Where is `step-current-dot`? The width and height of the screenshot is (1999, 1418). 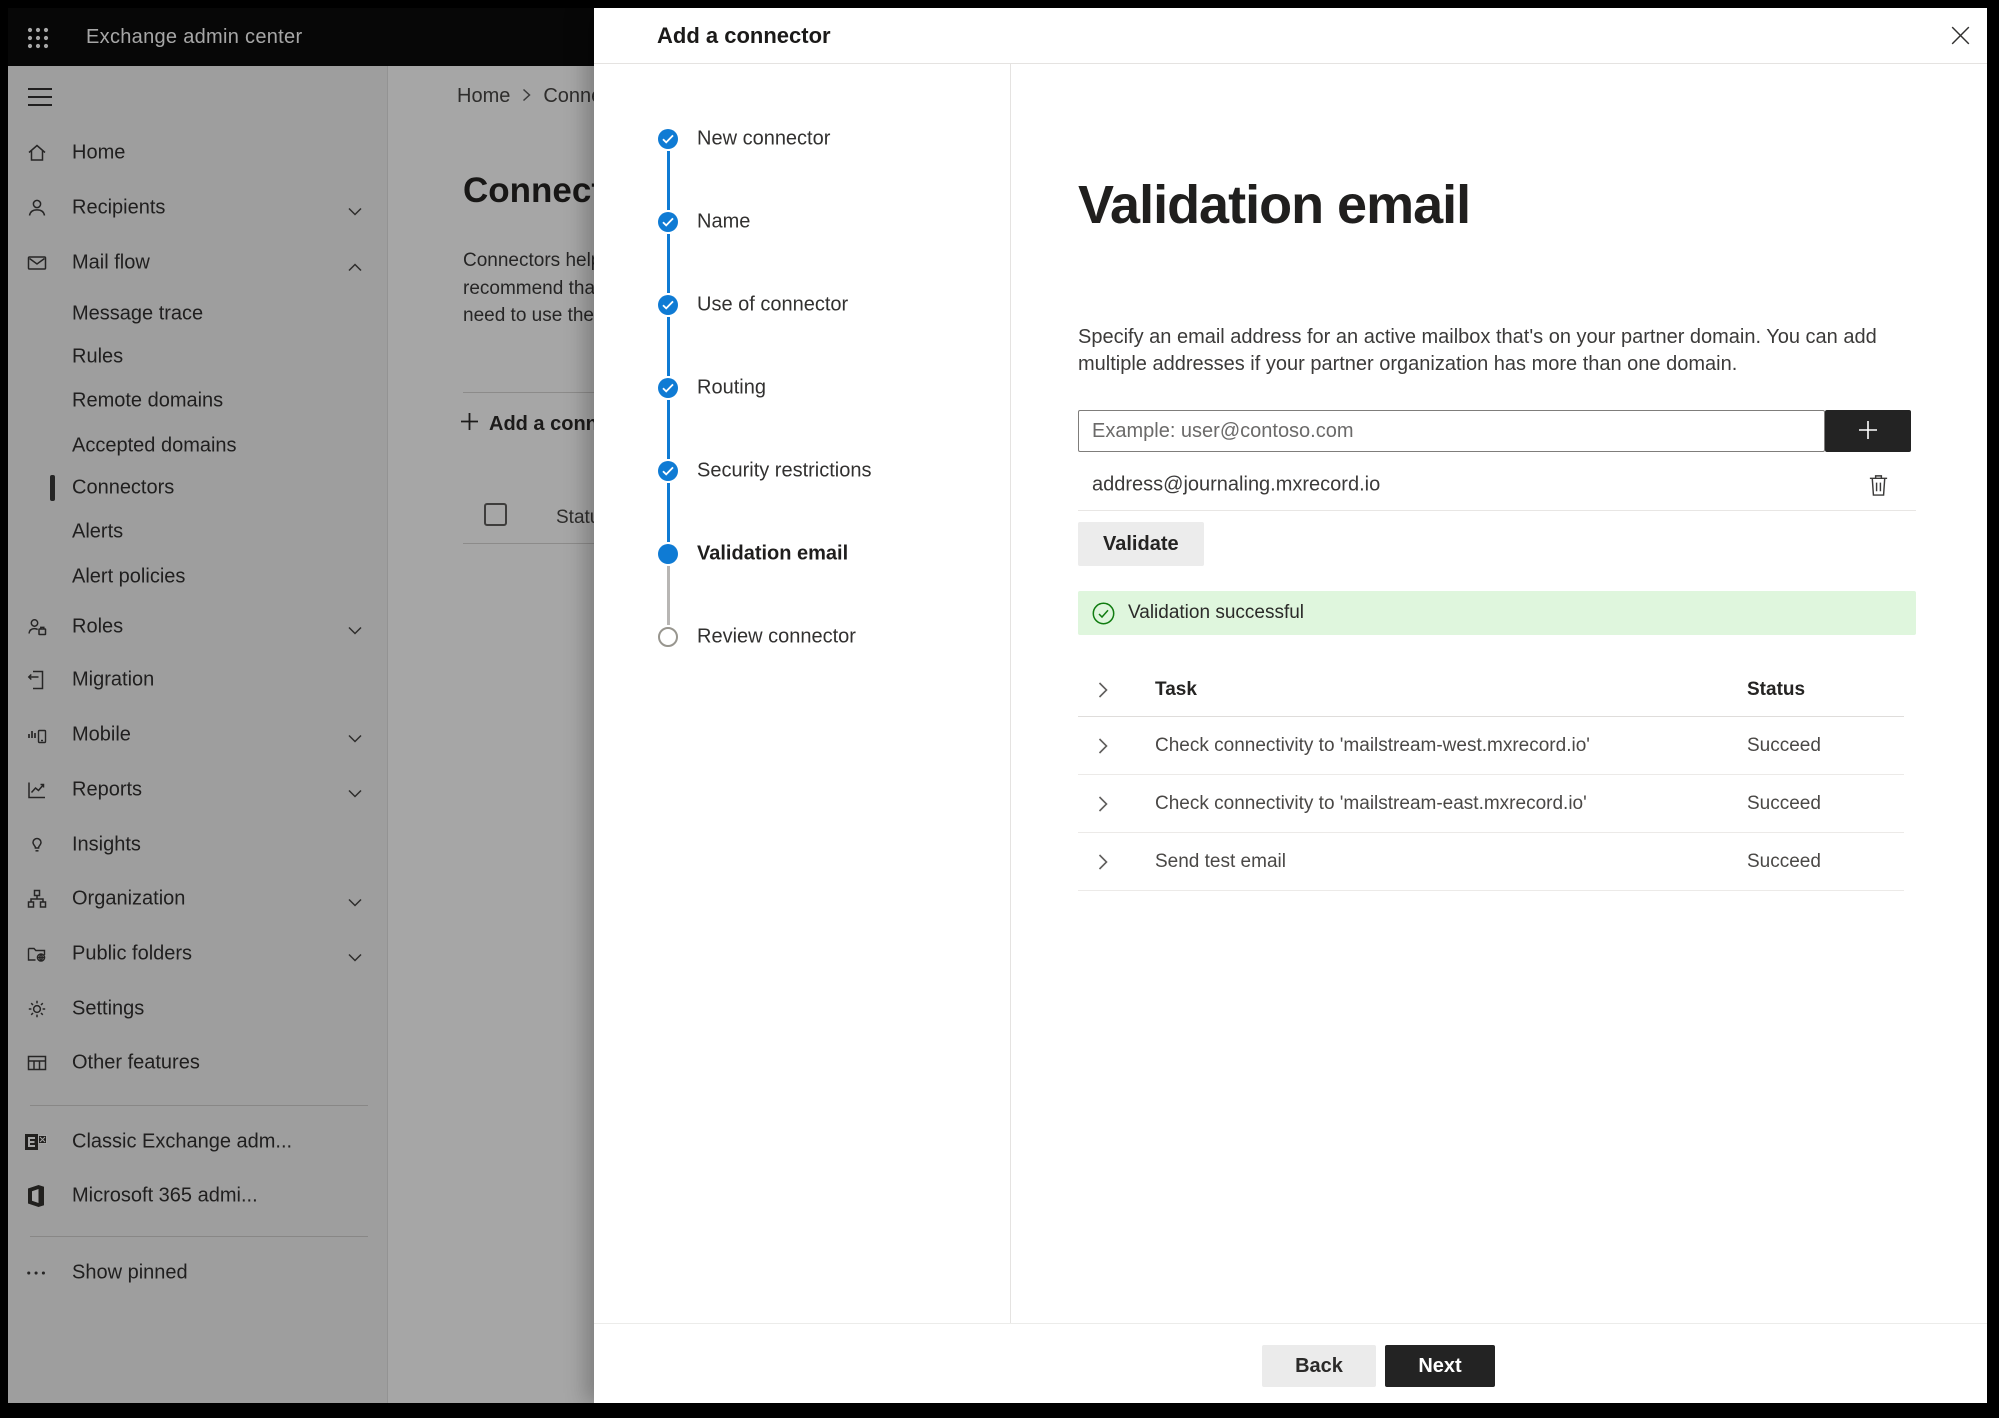
step-current-dot is located at coordinates (668, 554).